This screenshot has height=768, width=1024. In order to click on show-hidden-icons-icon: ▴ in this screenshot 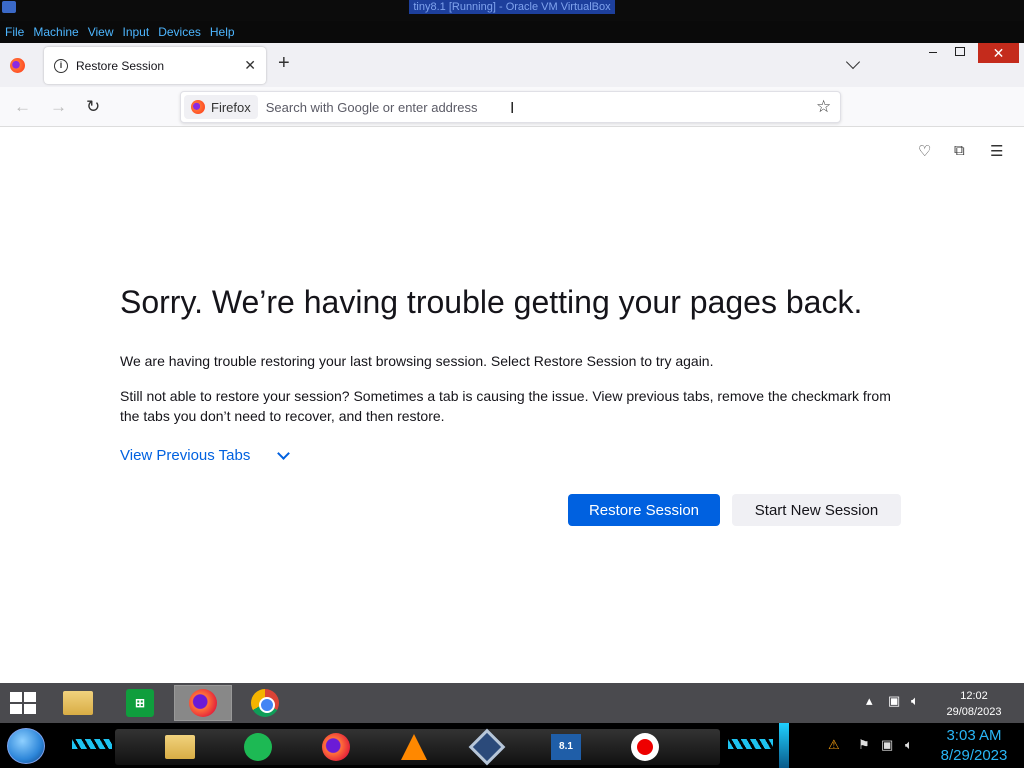, I will do `click(869, 701)`.